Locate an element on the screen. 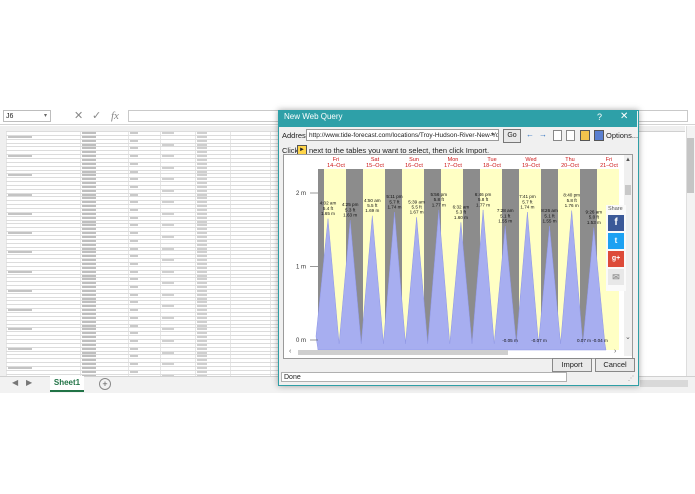  next-sheet-icon: ▶ is located at coordinates (29, 382).